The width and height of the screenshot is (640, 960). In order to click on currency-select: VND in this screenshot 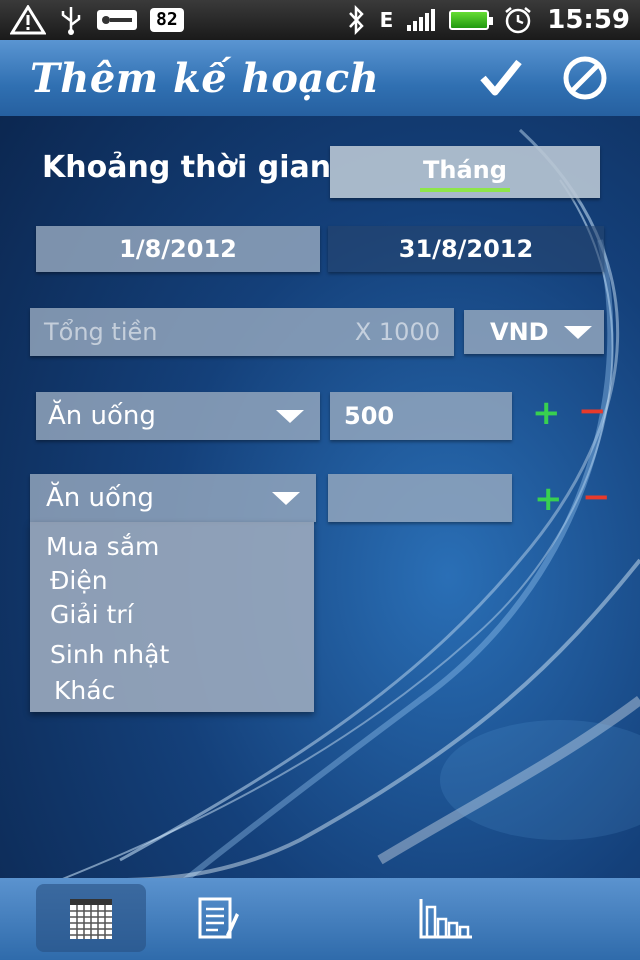, I will do `click(534, 332)`.